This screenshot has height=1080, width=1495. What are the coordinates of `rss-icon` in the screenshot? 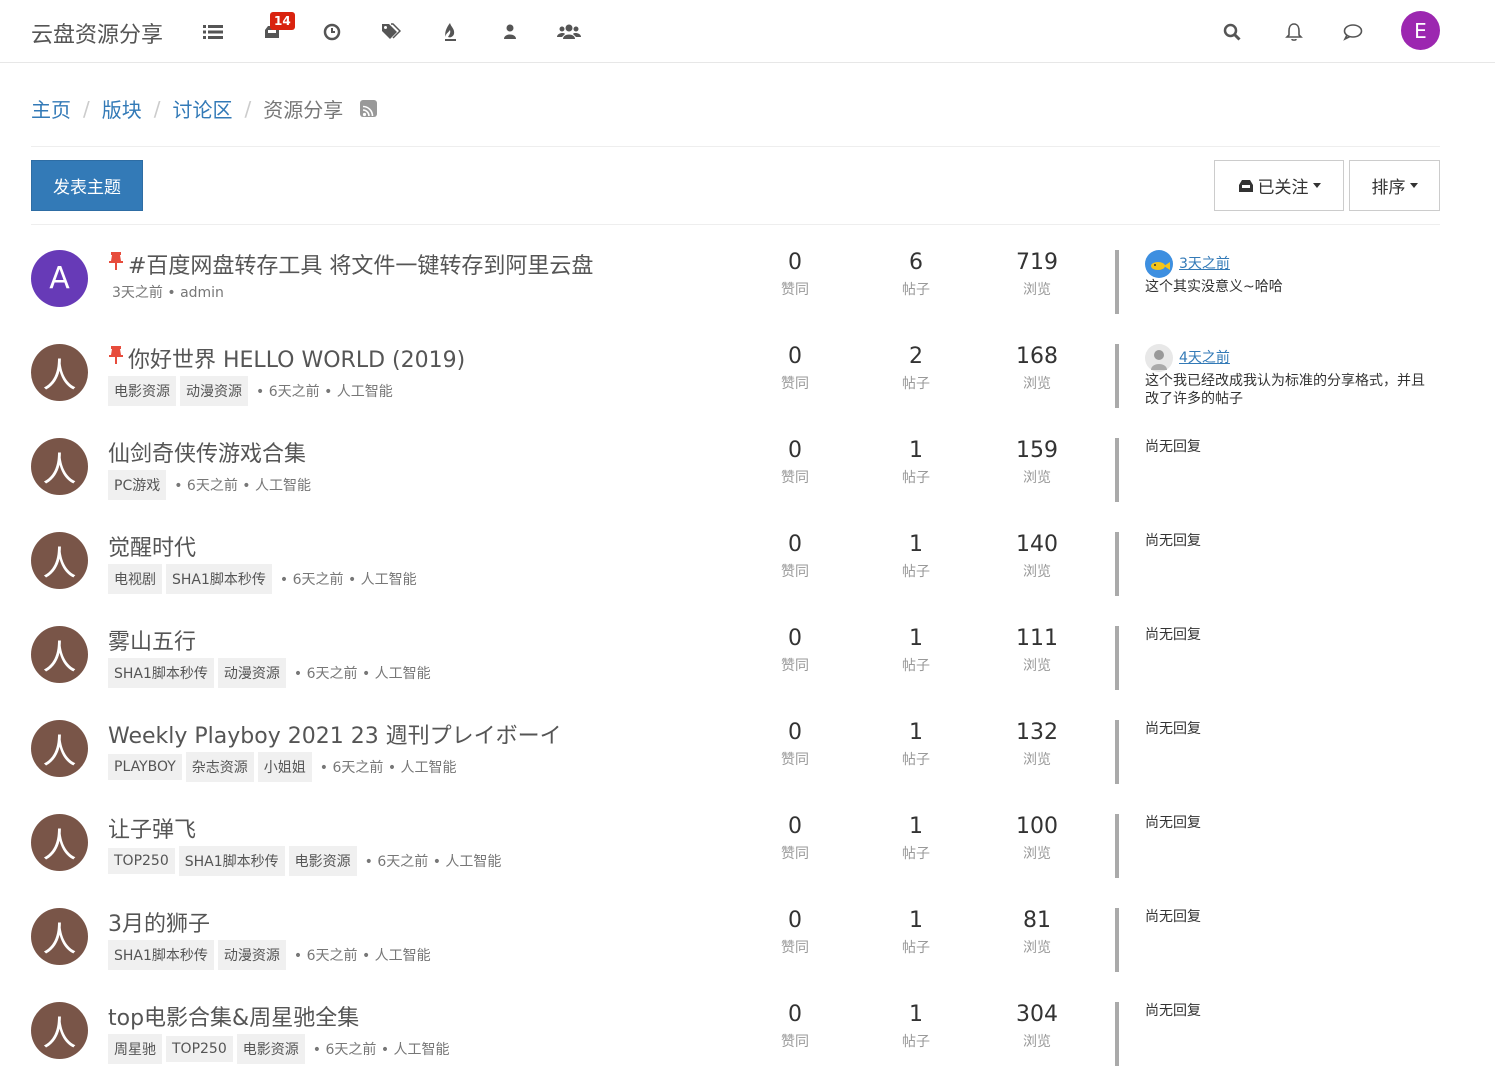 It's located at (369, 108).